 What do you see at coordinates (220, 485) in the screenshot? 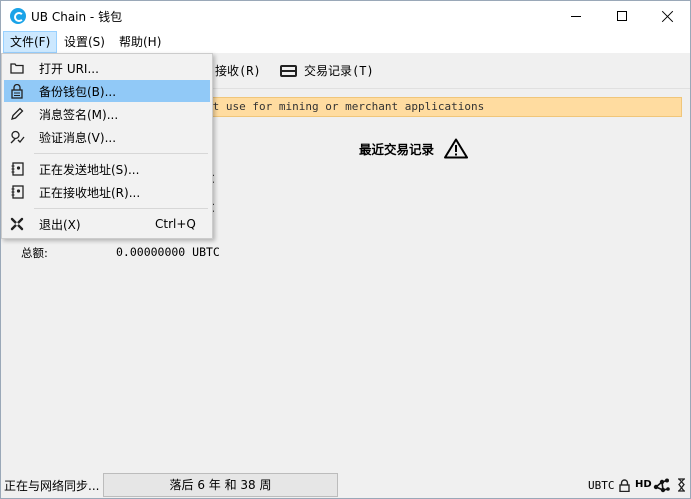
I see `sync-progress-bar: 落后 6 年 和 38 周` at bounding box center [220, 485].